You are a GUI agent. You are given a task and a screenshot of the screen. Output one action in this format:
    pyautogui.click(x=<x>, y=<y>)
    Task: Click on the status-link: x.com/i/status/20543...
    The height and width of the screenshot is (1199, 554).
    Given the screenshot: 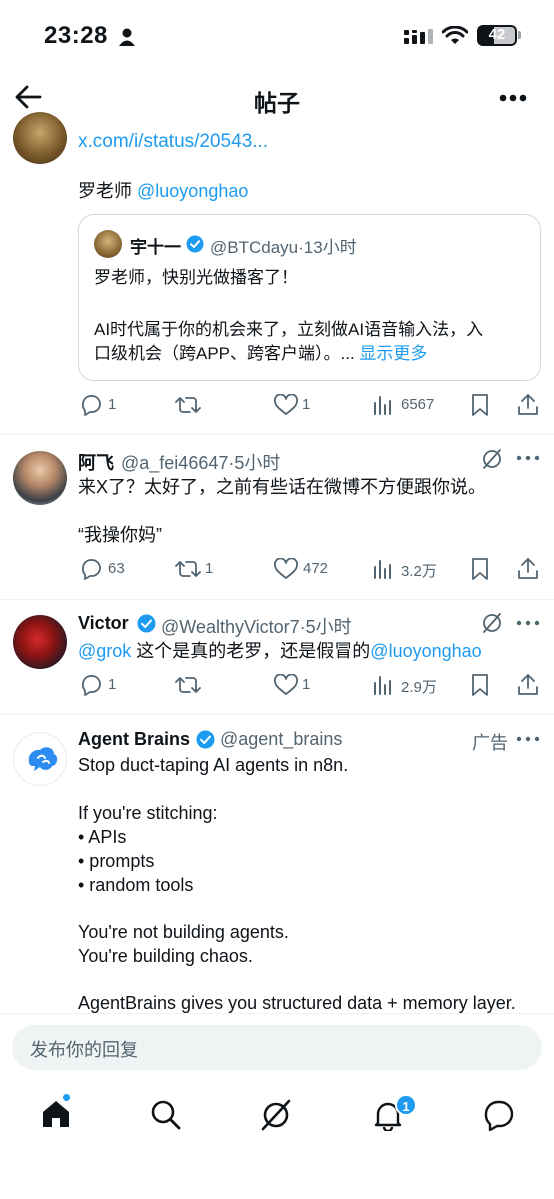 What is the action you would take?
    pyautogui.click(x=173, y=142)
    